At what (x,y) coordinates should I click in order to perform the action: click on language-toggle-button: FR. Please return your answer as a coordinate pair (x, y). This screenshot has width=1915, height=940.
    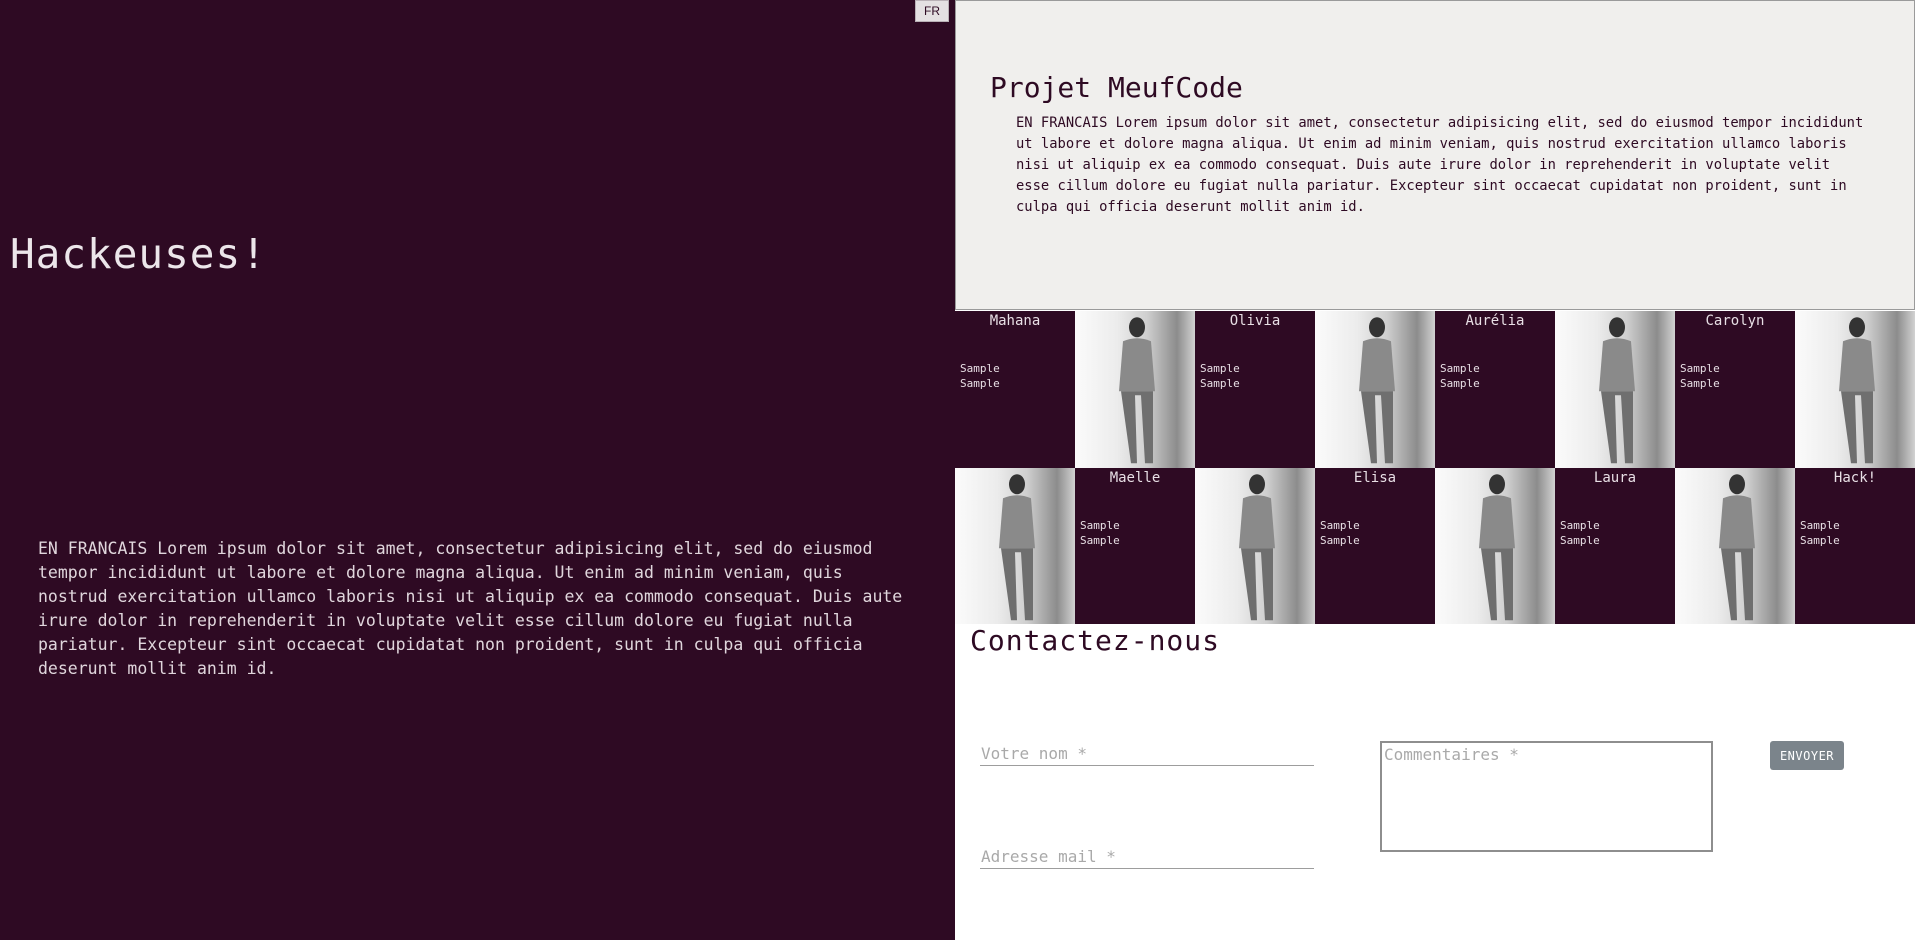
    Looking at the image, I should click on (932, 11).